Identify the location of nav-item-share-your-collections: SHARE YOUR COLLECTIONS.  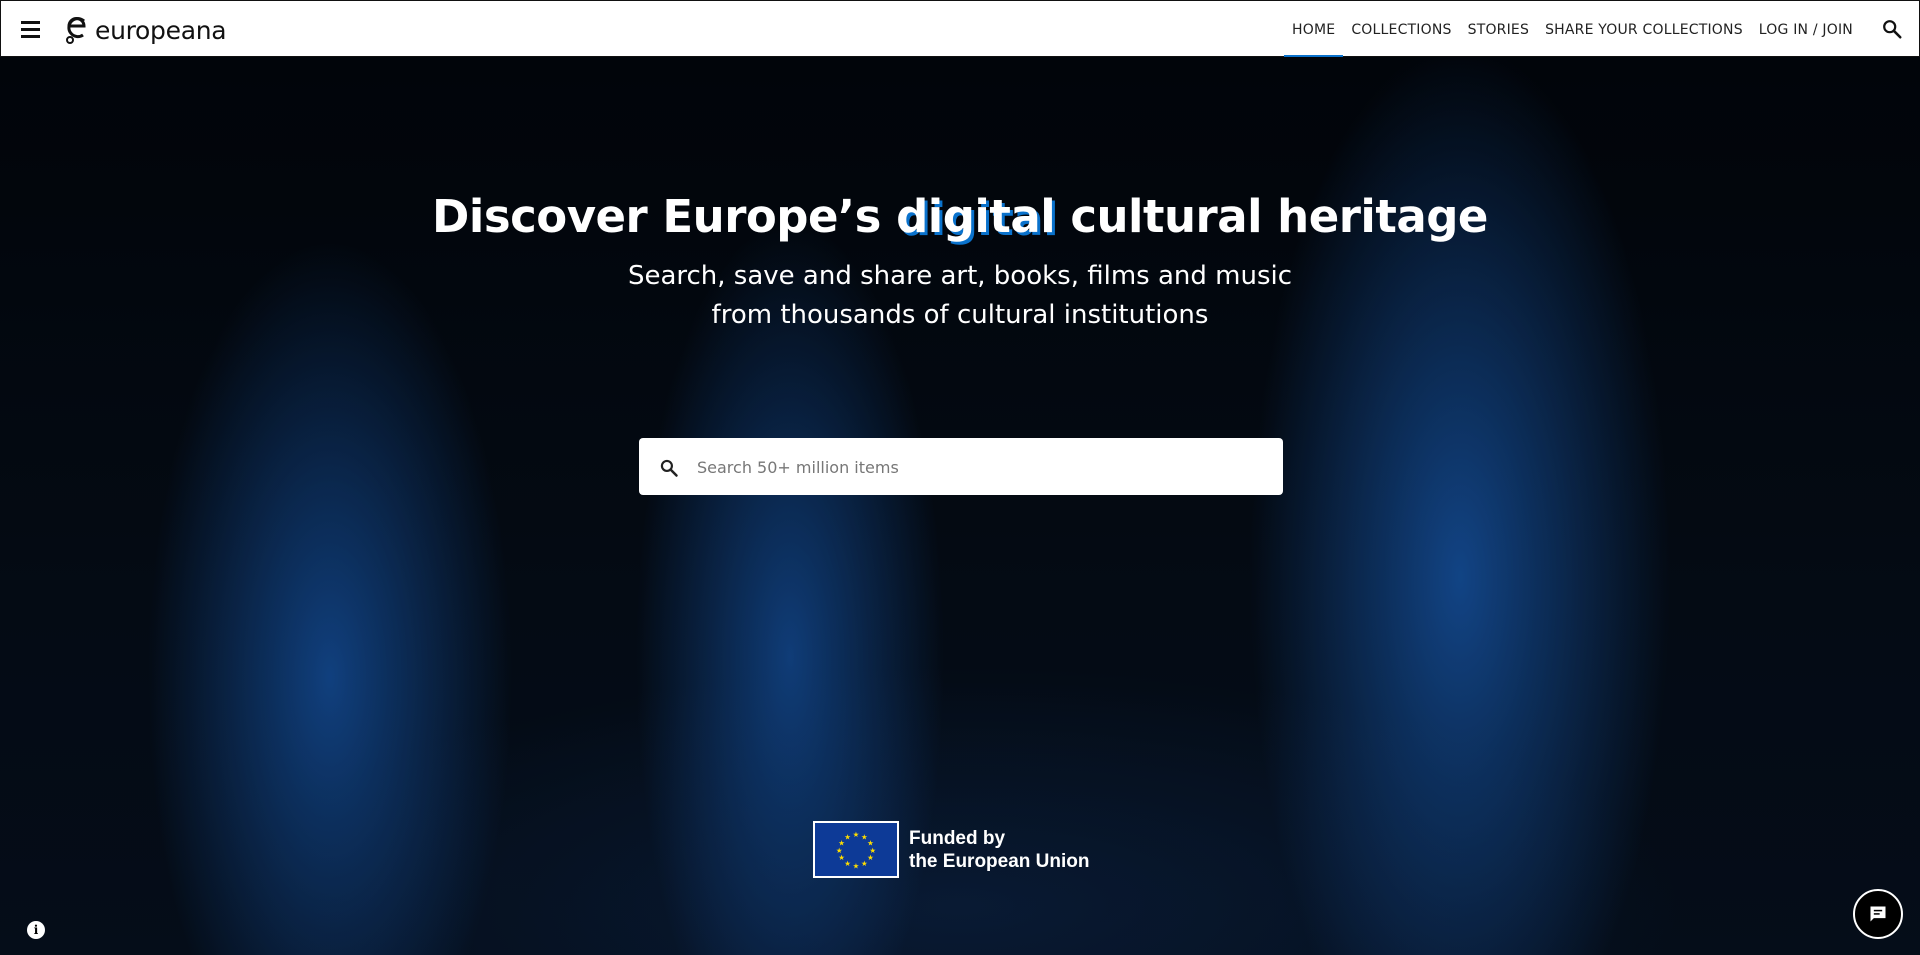
(1644, 29).